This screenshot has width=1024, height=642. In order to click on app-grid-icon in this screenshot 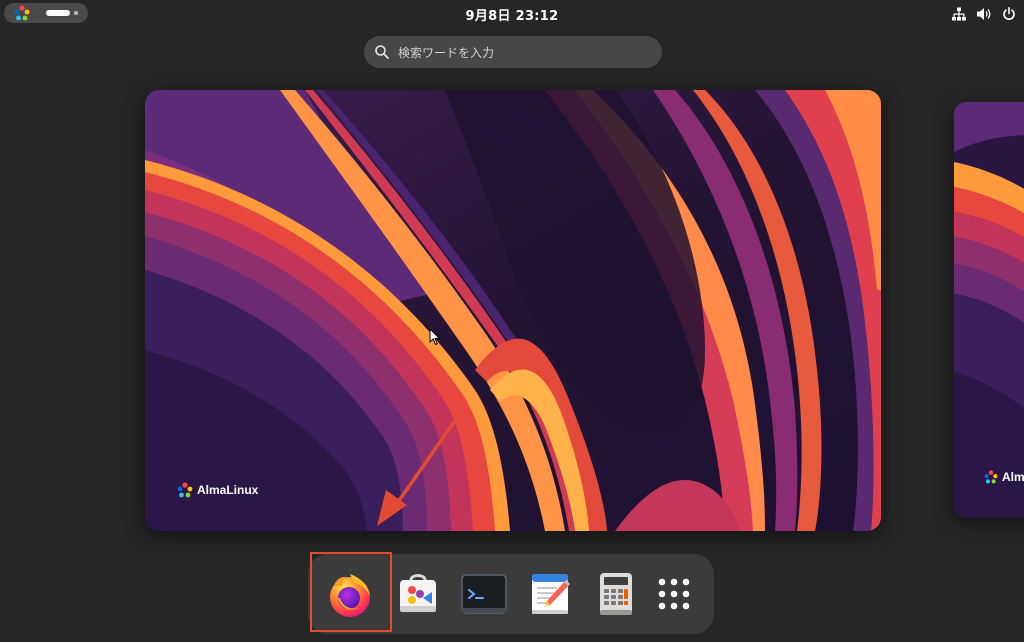, I will do `click(674, 594)`.